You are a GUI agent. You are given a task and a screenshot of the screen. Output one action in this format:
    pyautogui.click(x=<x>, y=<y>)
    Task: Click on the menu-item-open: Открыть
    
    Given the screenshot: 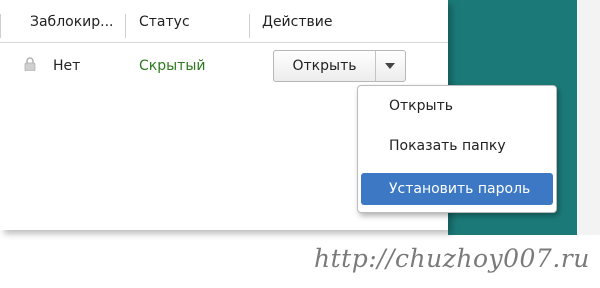 What is the action you would take?
    pyautogui.click(x=457, y=106)
    